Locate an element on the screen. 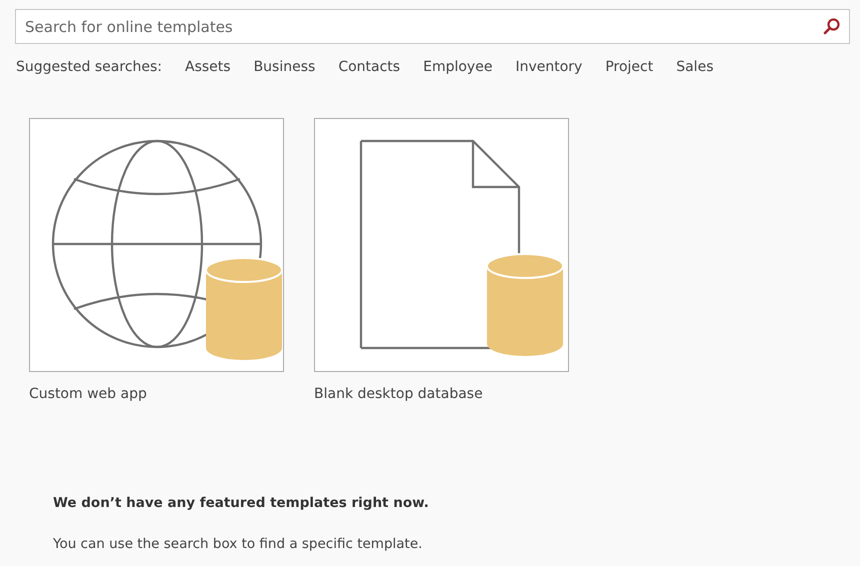  suggested-searches-label: Suggested searches: is located at coordinates (89, 67).